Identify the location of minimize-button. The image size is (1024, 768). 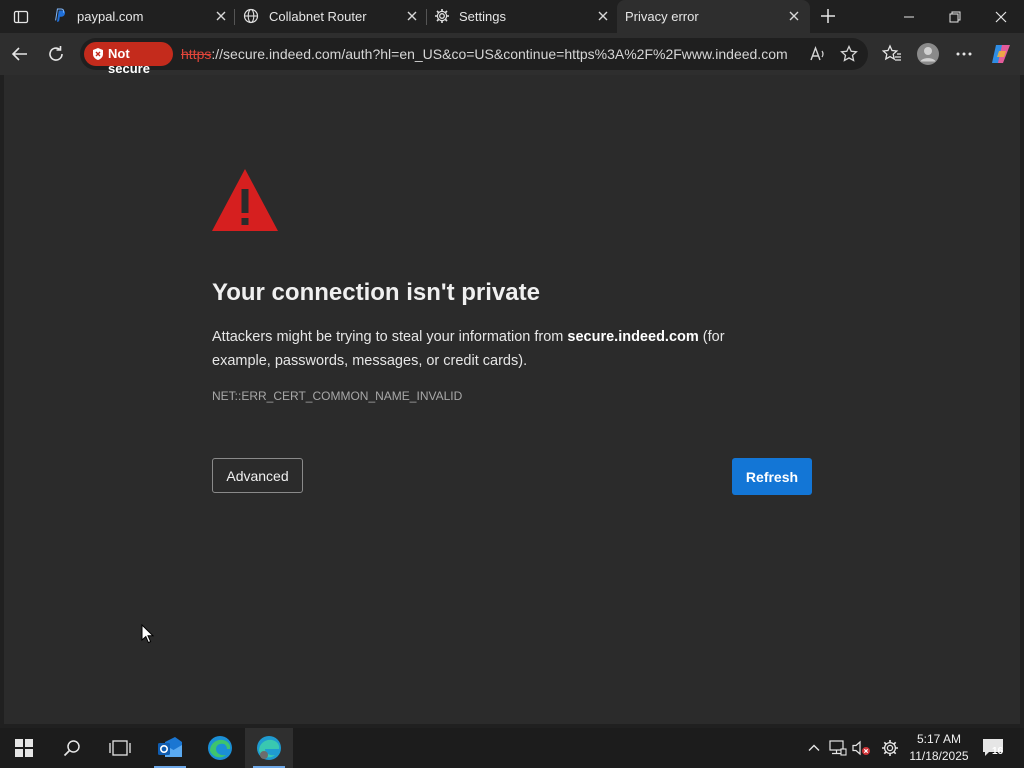
(909, 16).